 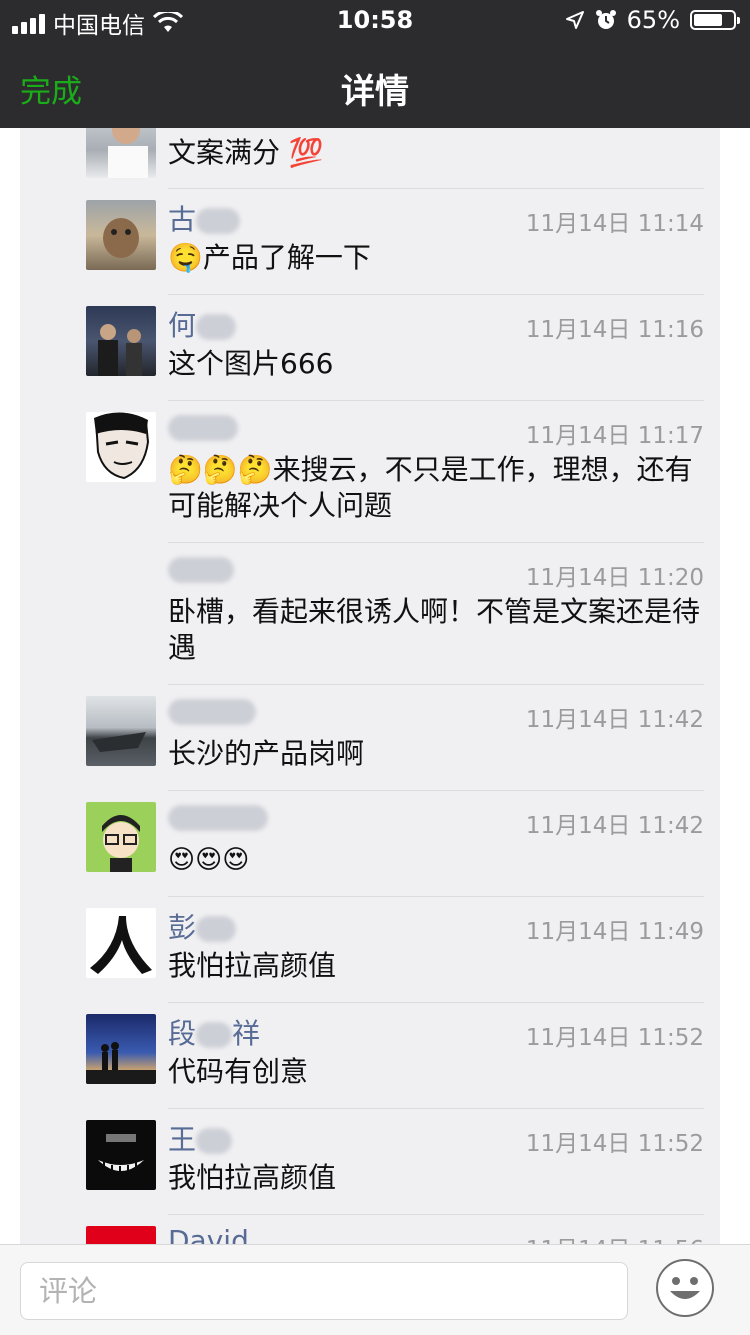 I want to click on comment-item: 11月14日 11:17 🤔🤔🤔来搜云，不只是工作，理想，还有可能解决个人问题, so click(x=395, y=471).